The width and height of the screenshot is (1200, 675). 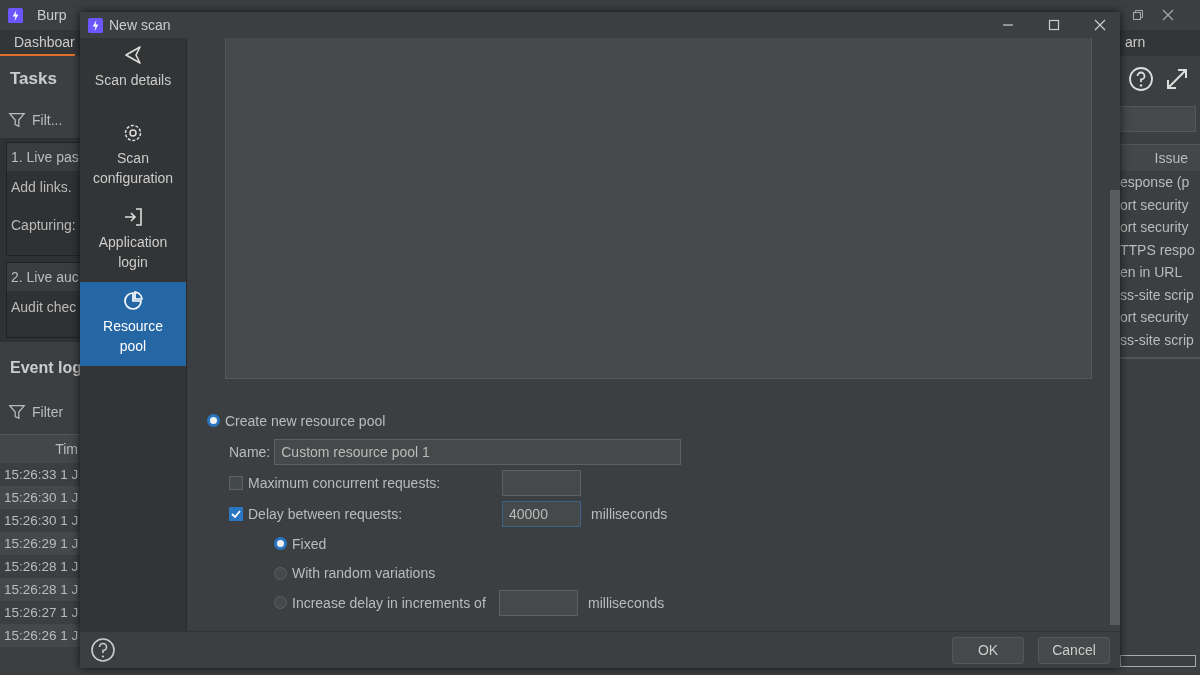 I want to click on restore-icon, so click(x=1138, y=15).